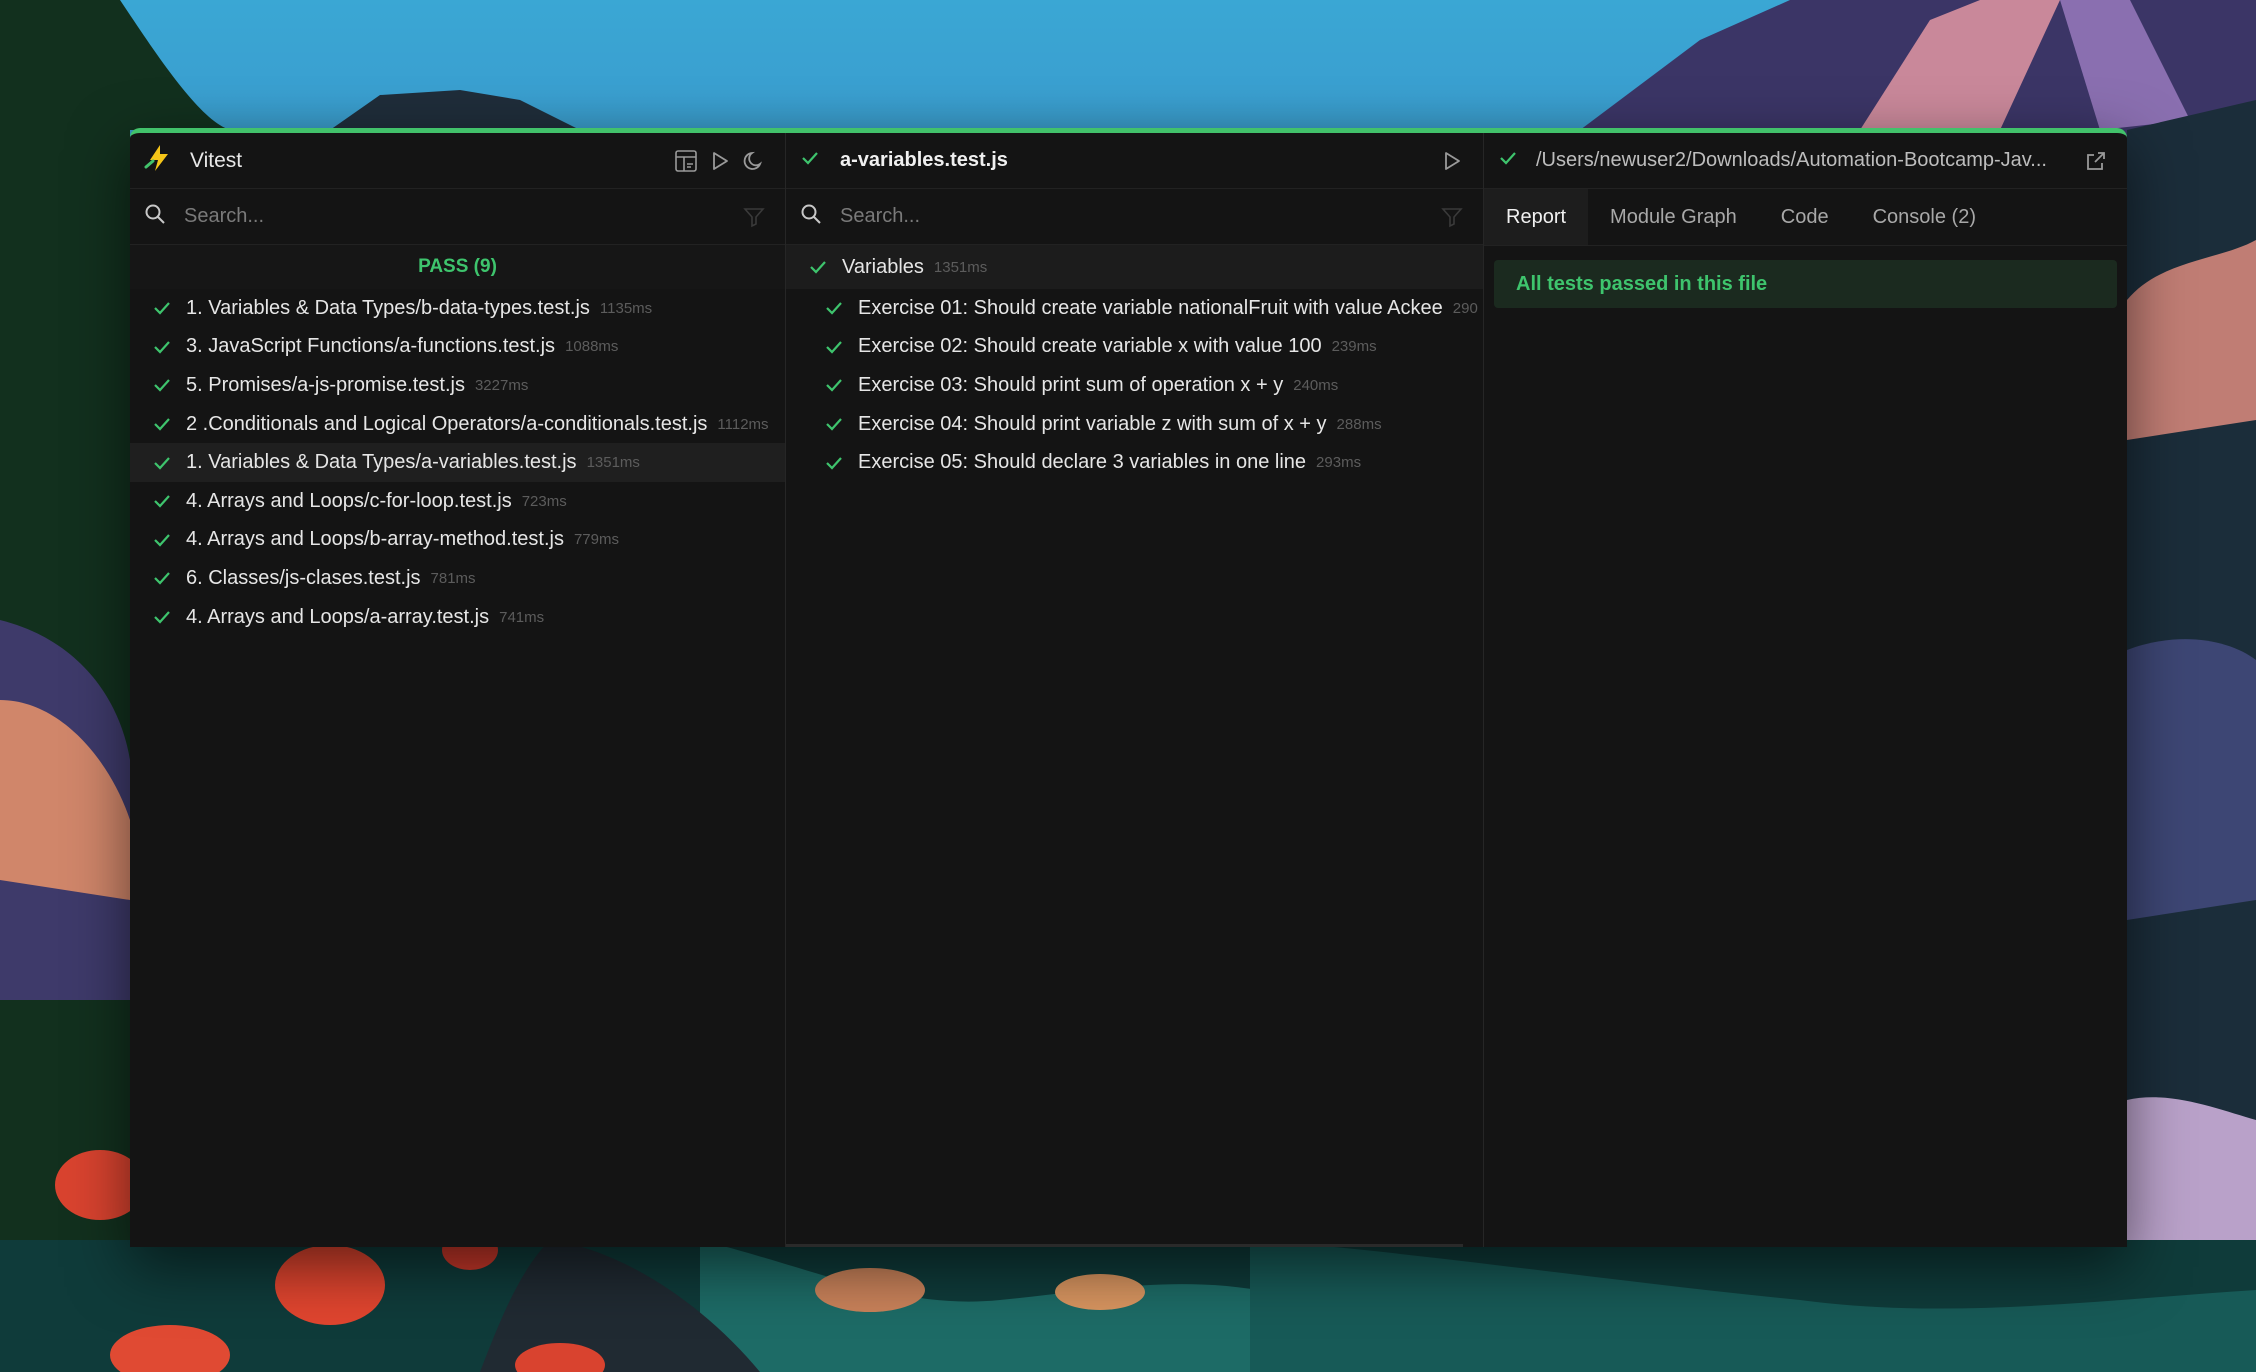 Image resolution: width=2256 pixels, height=1372 pixels. I want to click on test-file-duration: 1135ms, so click(626, 308).